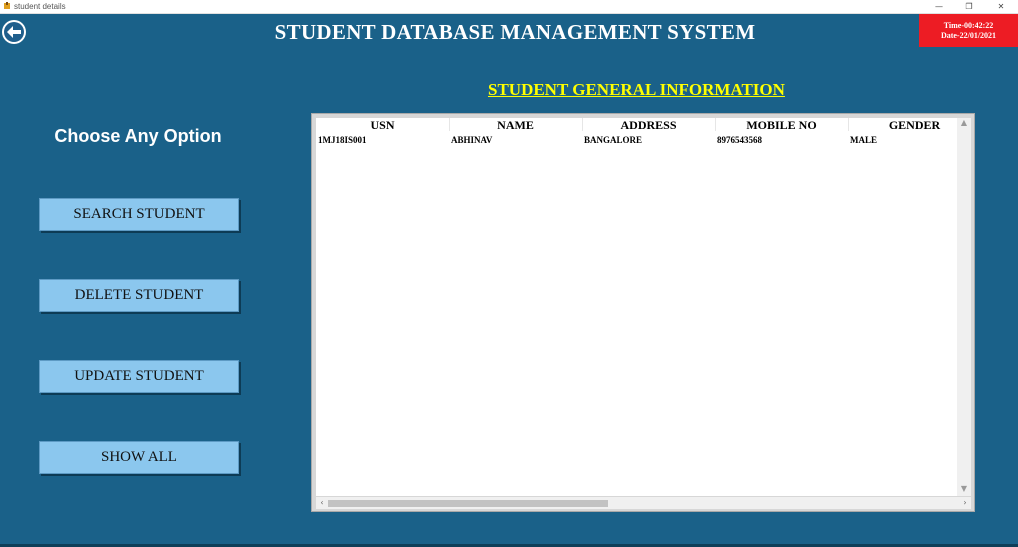 The height and width of the screenshot is (547, 1018). Describe the element at coordinates (863, 140) in the screenshot. I see `cell-gender: MALE` at that location.